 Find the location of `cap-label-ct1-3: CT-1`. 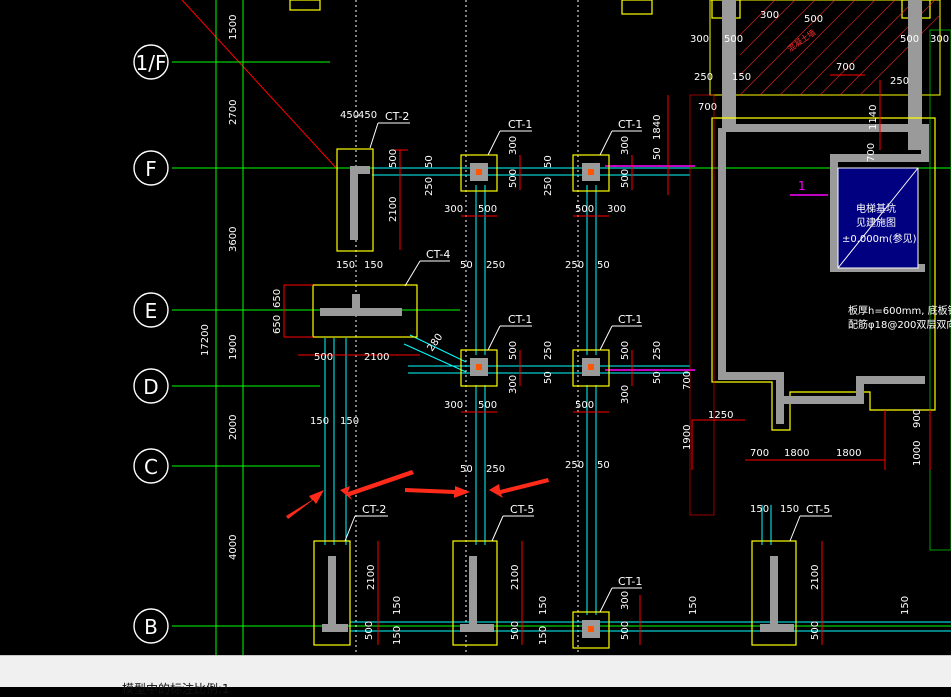

cap-label-ct1-3: CT-1 is located at coordinates (520, 319).